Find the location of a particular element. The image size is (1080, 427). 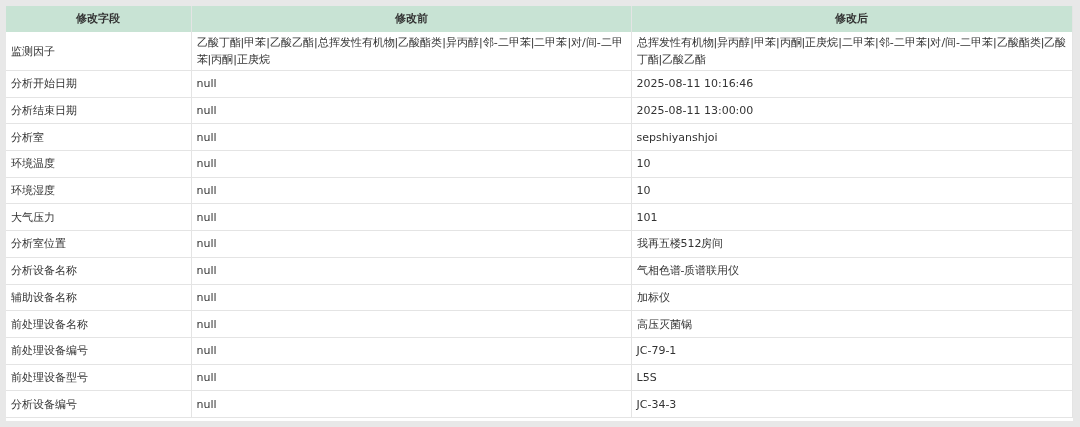

table-cell: 加标仪 is located at coordinates (852, 297).